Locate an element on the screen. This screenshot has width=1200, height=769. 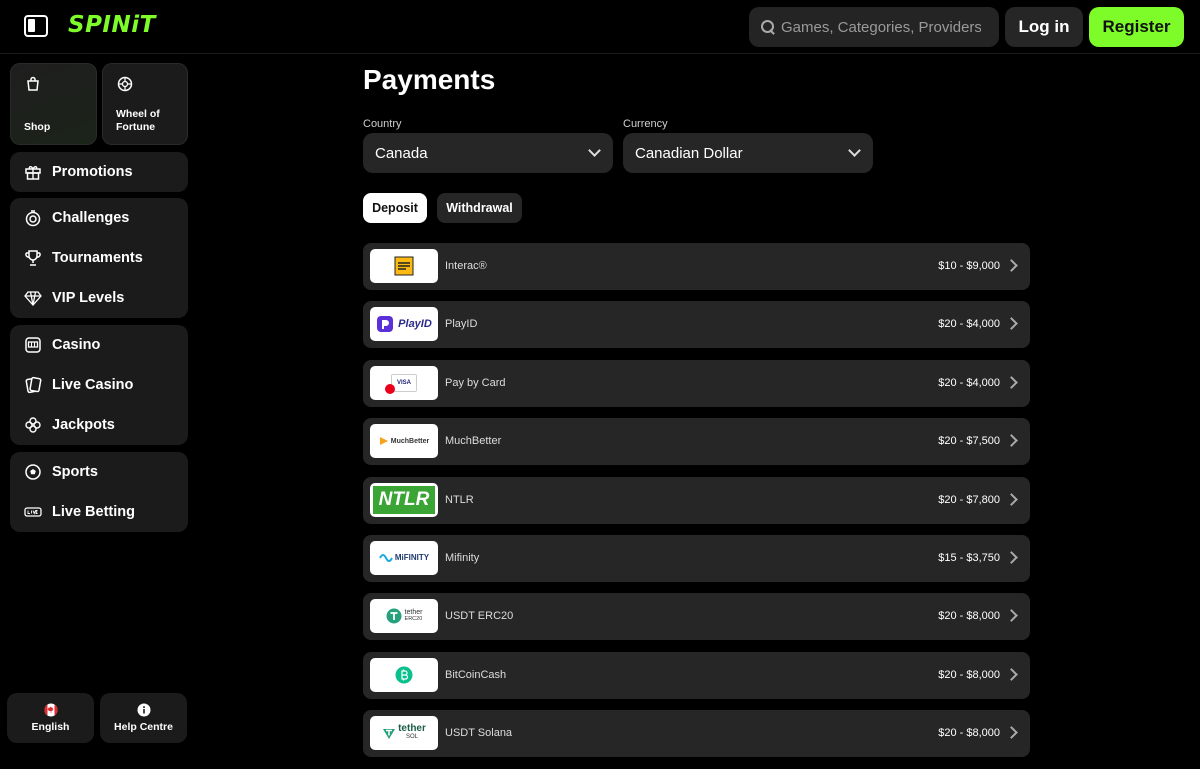
chevron-down-icon is located at coordinates (594, 150).